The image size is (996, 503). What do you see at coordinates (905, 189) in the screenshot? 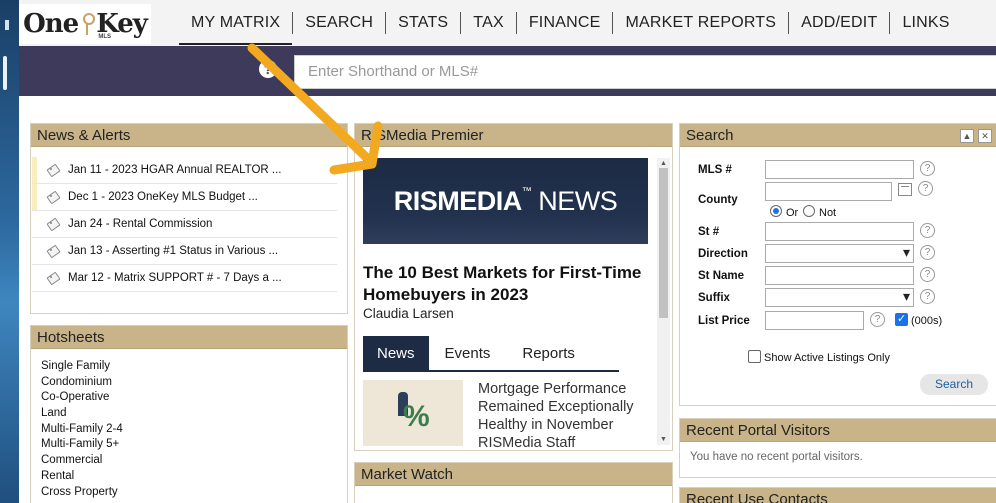
I see `lookup-icon` at bounding box center [905, 189].